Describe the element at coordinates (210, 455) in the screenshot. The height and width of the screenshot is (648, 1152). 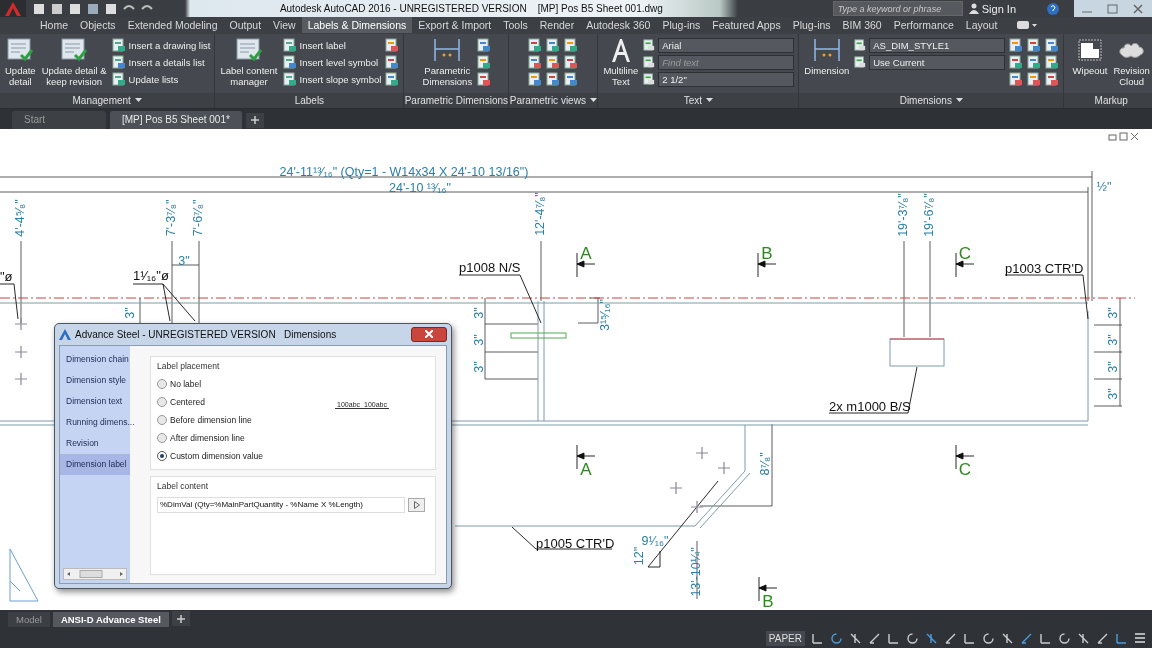
I see `radio-option: Custom dimension value` at that location.